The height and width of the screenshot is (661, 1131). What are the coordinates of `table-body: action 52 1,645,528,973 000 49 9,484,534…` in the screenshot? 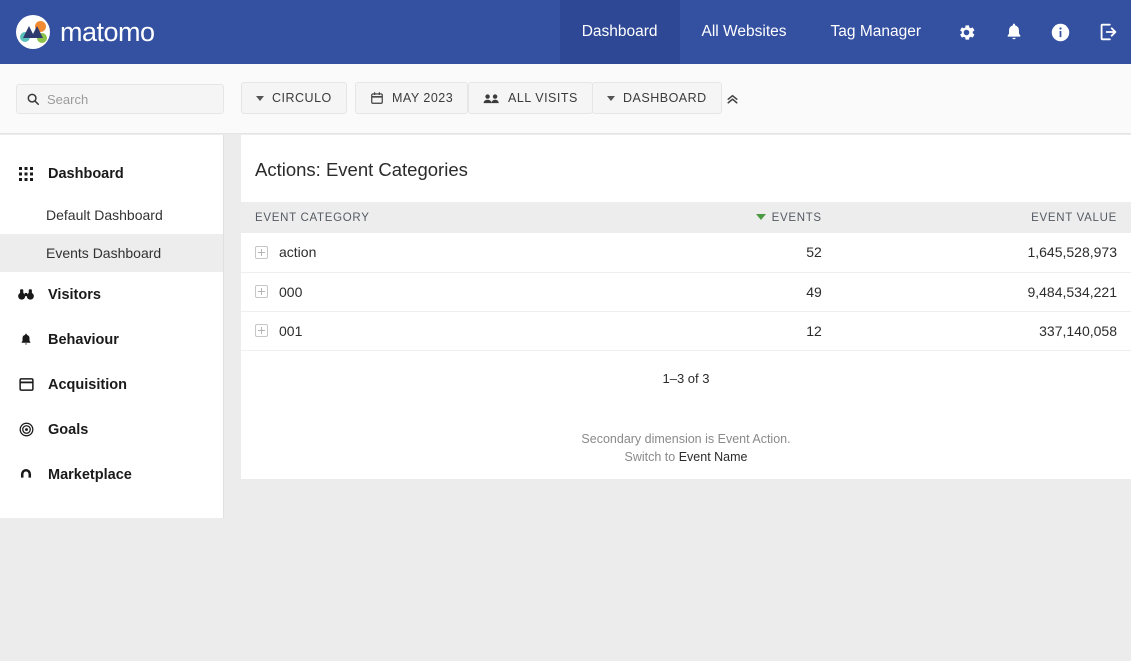 It's located at (686, 292).